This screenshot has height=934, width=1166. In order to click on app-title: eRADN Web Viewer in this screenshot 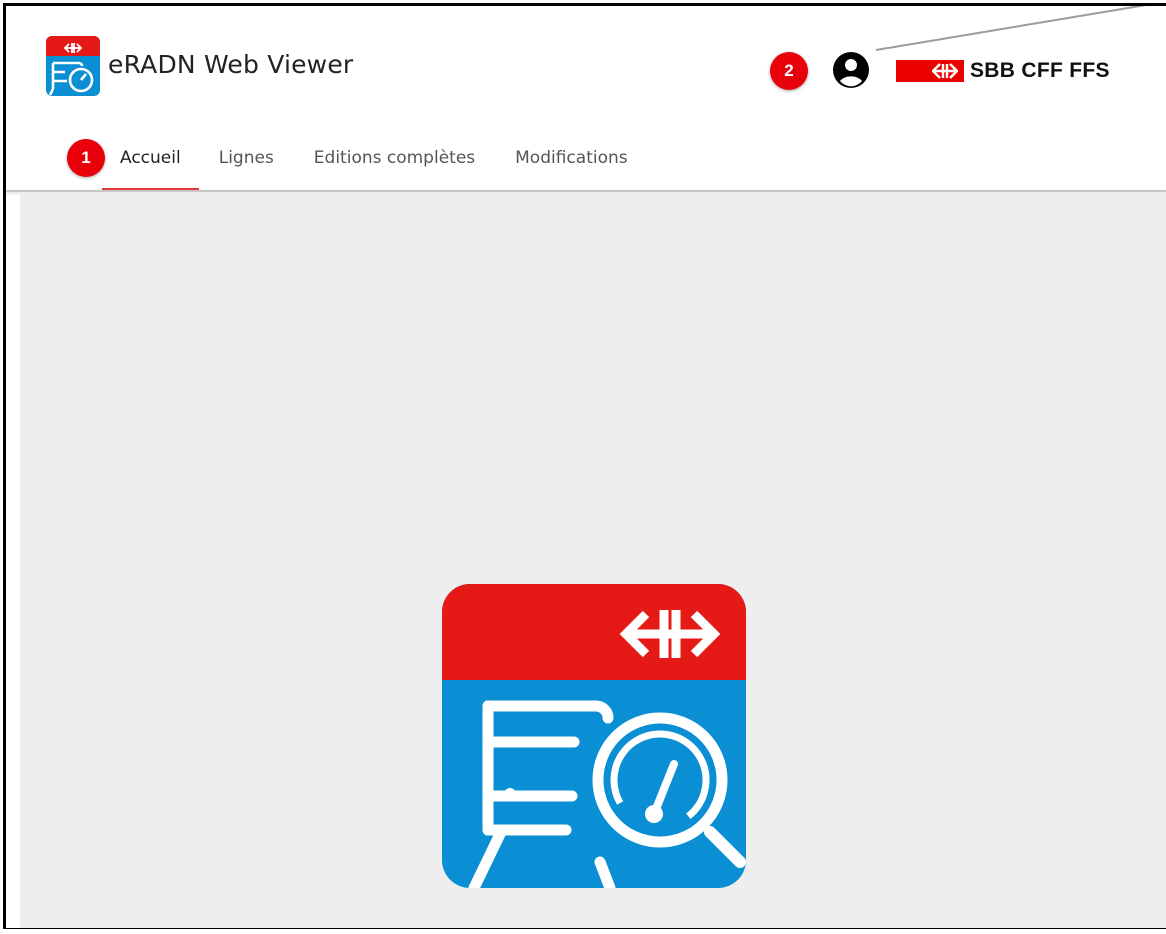, I will do `click(231, 64)`.